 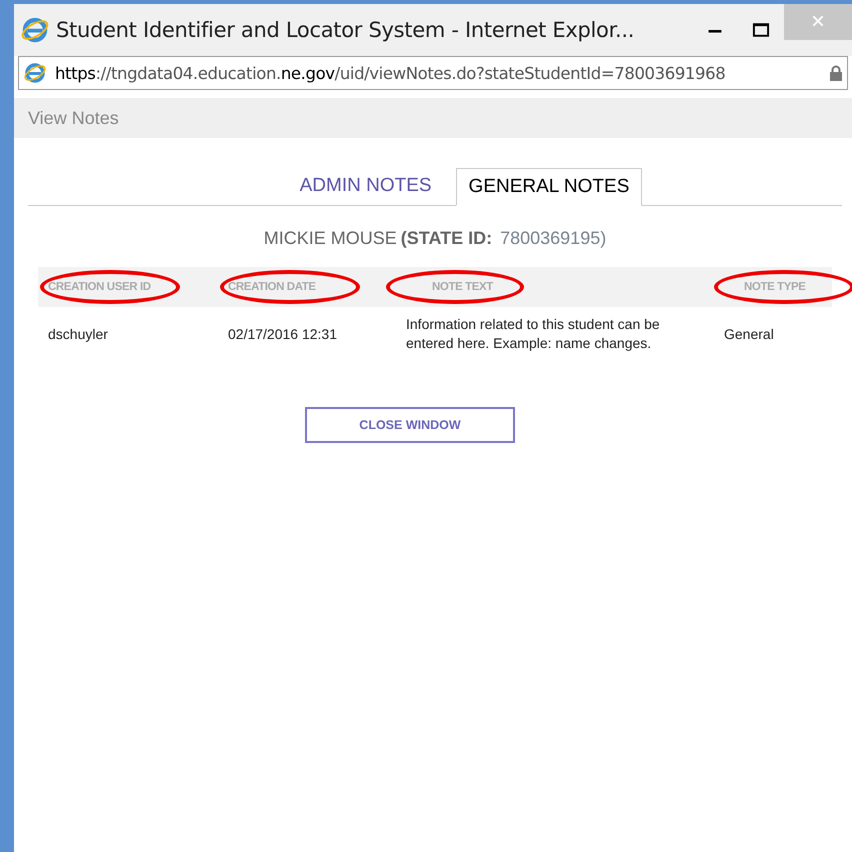 What do you see at coordinates (775, 287) in the screenshot?
I see `column-header: NOTE TYPE` at bounding box center [775, 287].